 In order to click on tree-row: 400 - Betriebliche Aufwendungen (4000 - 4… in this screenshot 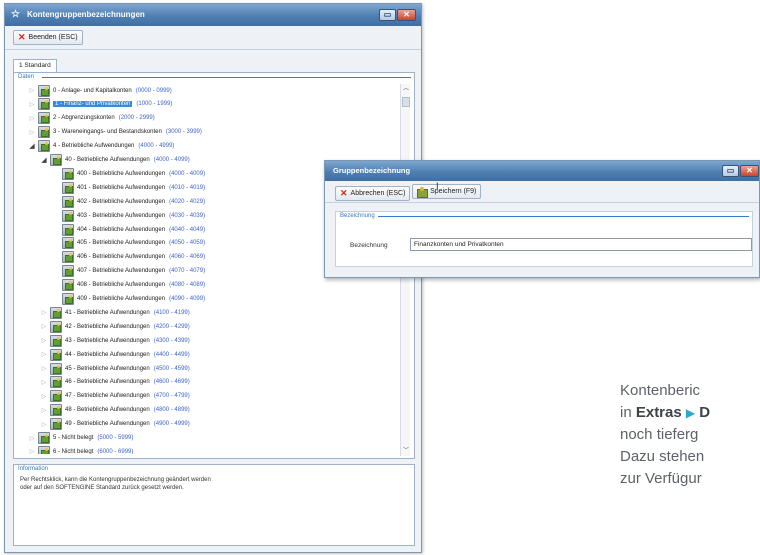, I will do `click(128, 173)`.